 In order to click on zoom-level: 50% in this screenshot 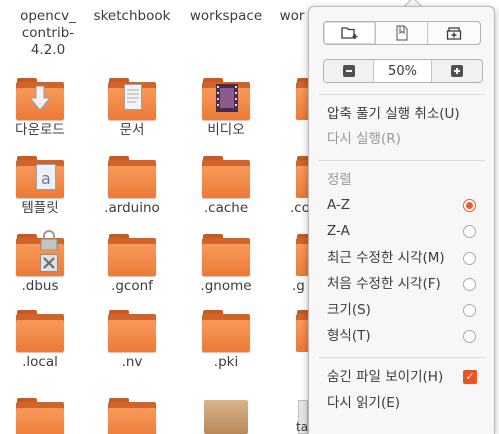, I will do `click(403, 71)`.